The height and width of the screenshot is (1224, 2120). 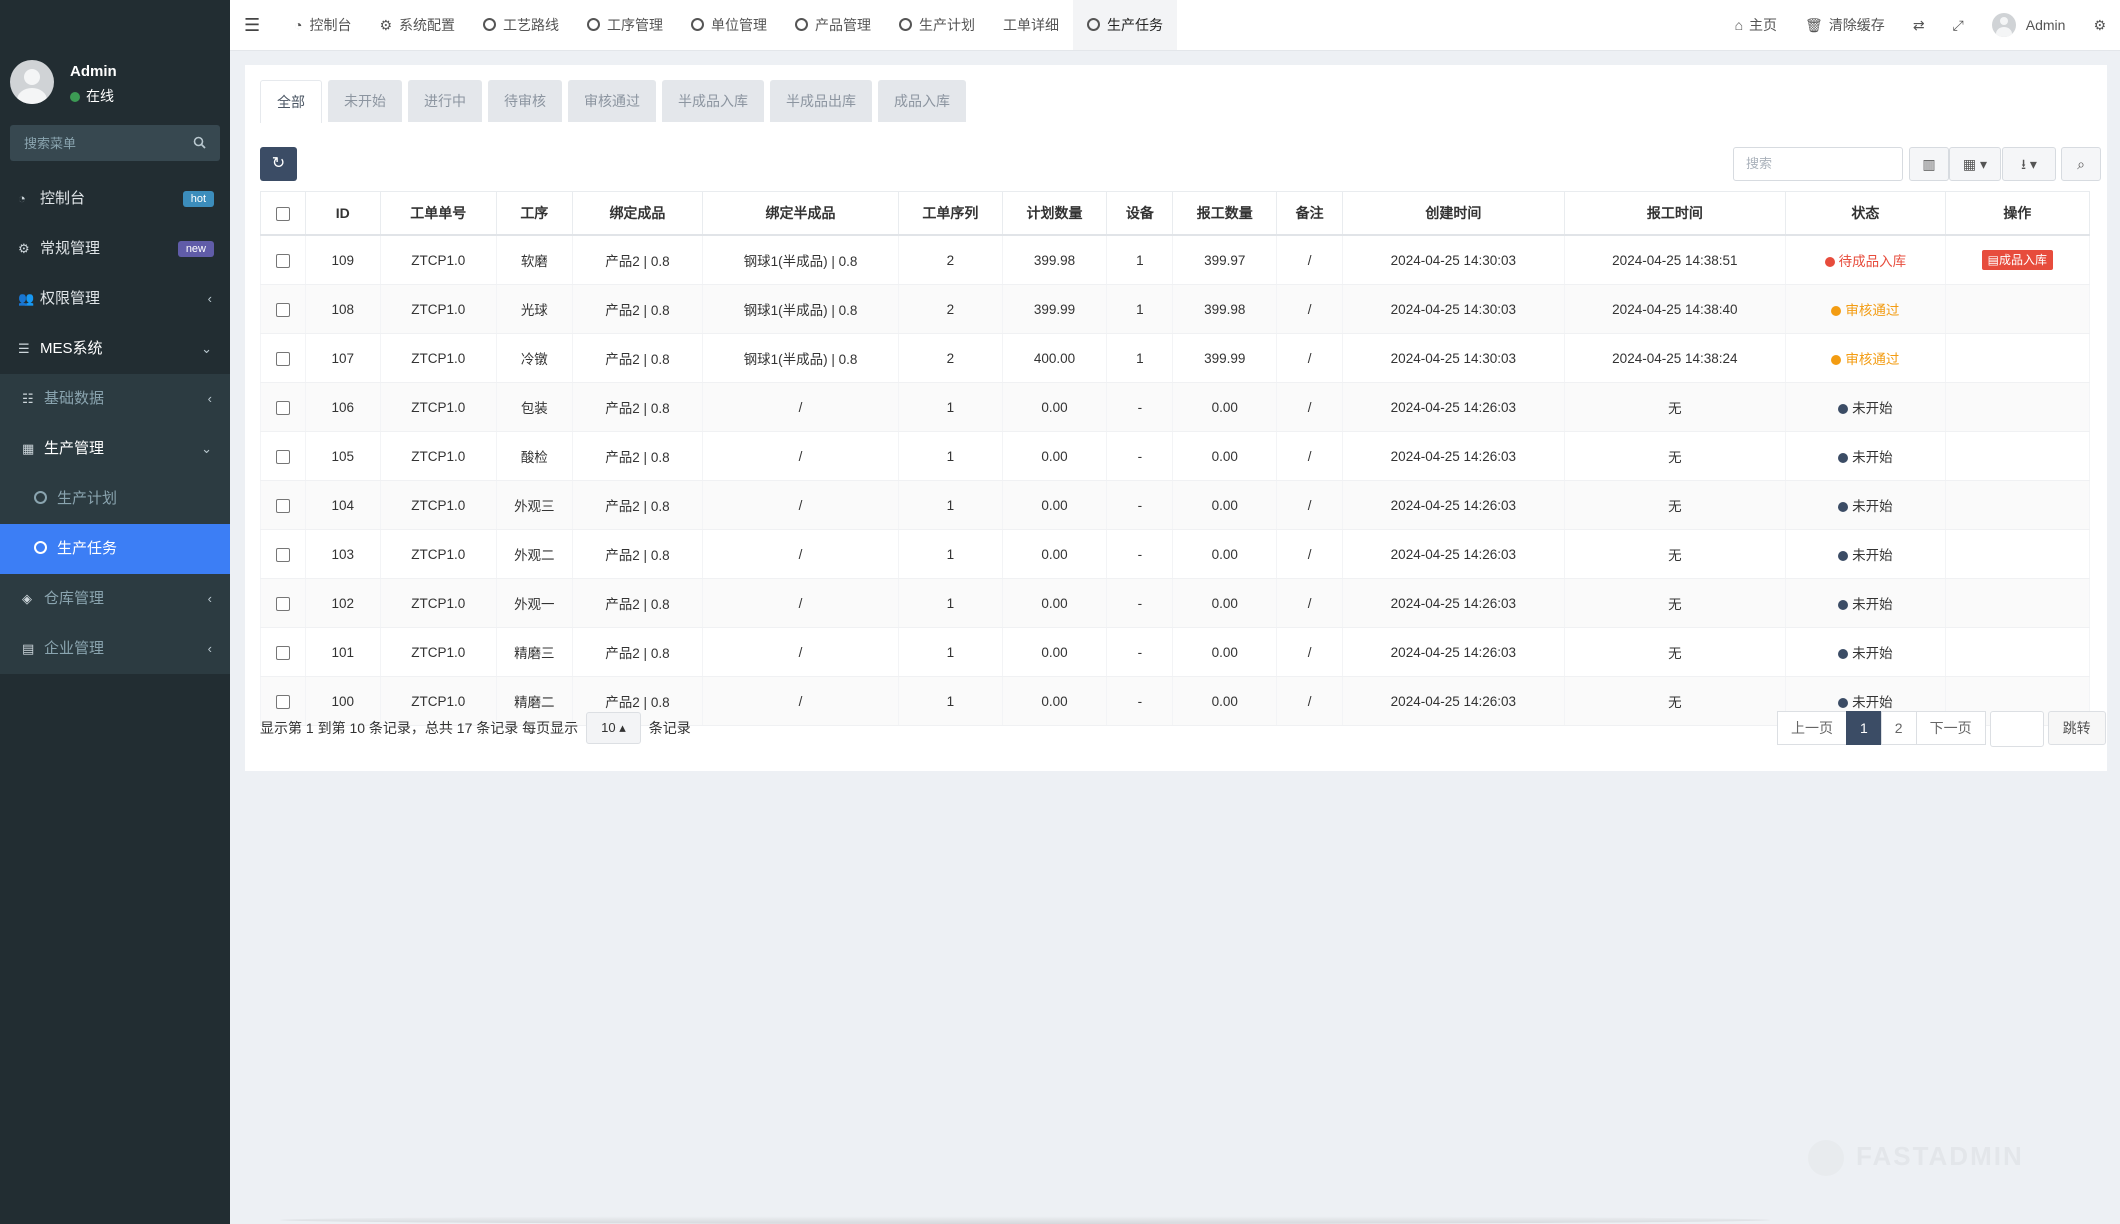 What do you see at coordinates (1843, 605) in the screenshot?
I see `status-dot-icon` at bounding box center [1843, 605].